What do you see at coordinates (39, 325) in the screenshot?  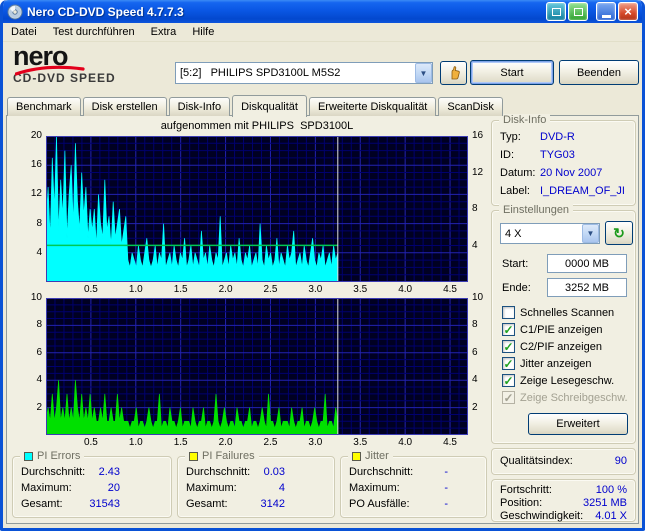 I see `axis-tick-label: 8` at bounding box center [39, 325].